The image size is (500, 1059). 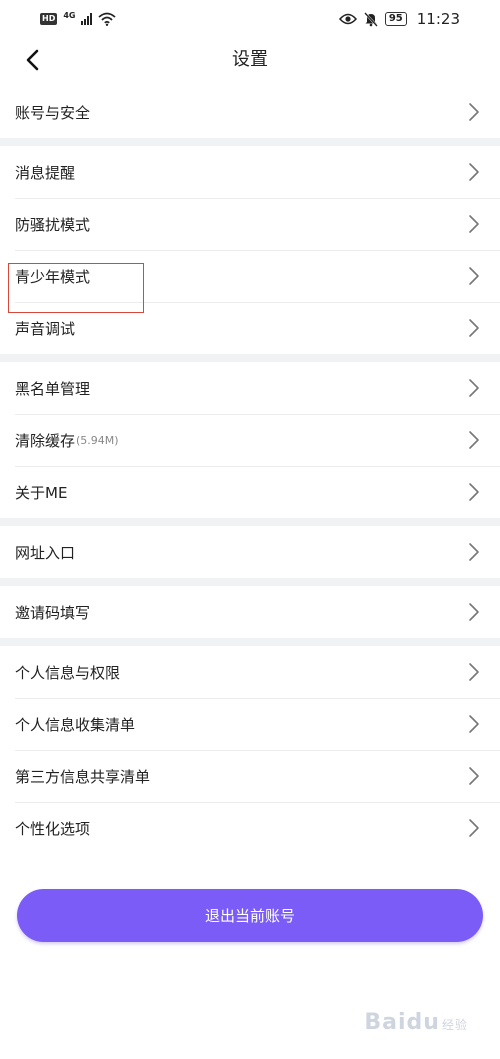 What do you see at coordinates (438, 19) in the screenshot?
I see `clock: 11:23` at bounding box center [438, 19].